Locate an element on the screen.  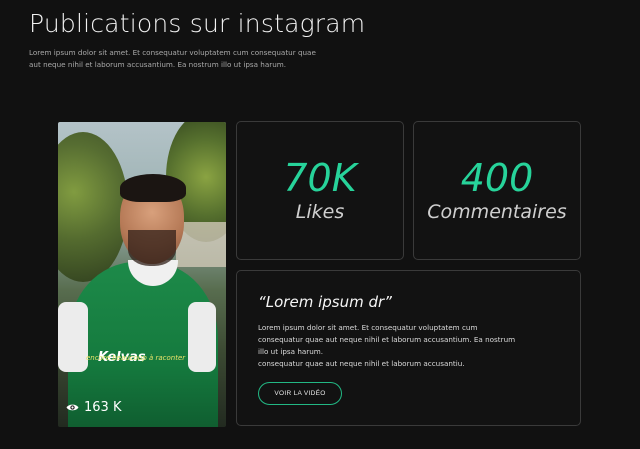
comments-stat-card: 400 Commentaires is located at coordinates (497, 190).